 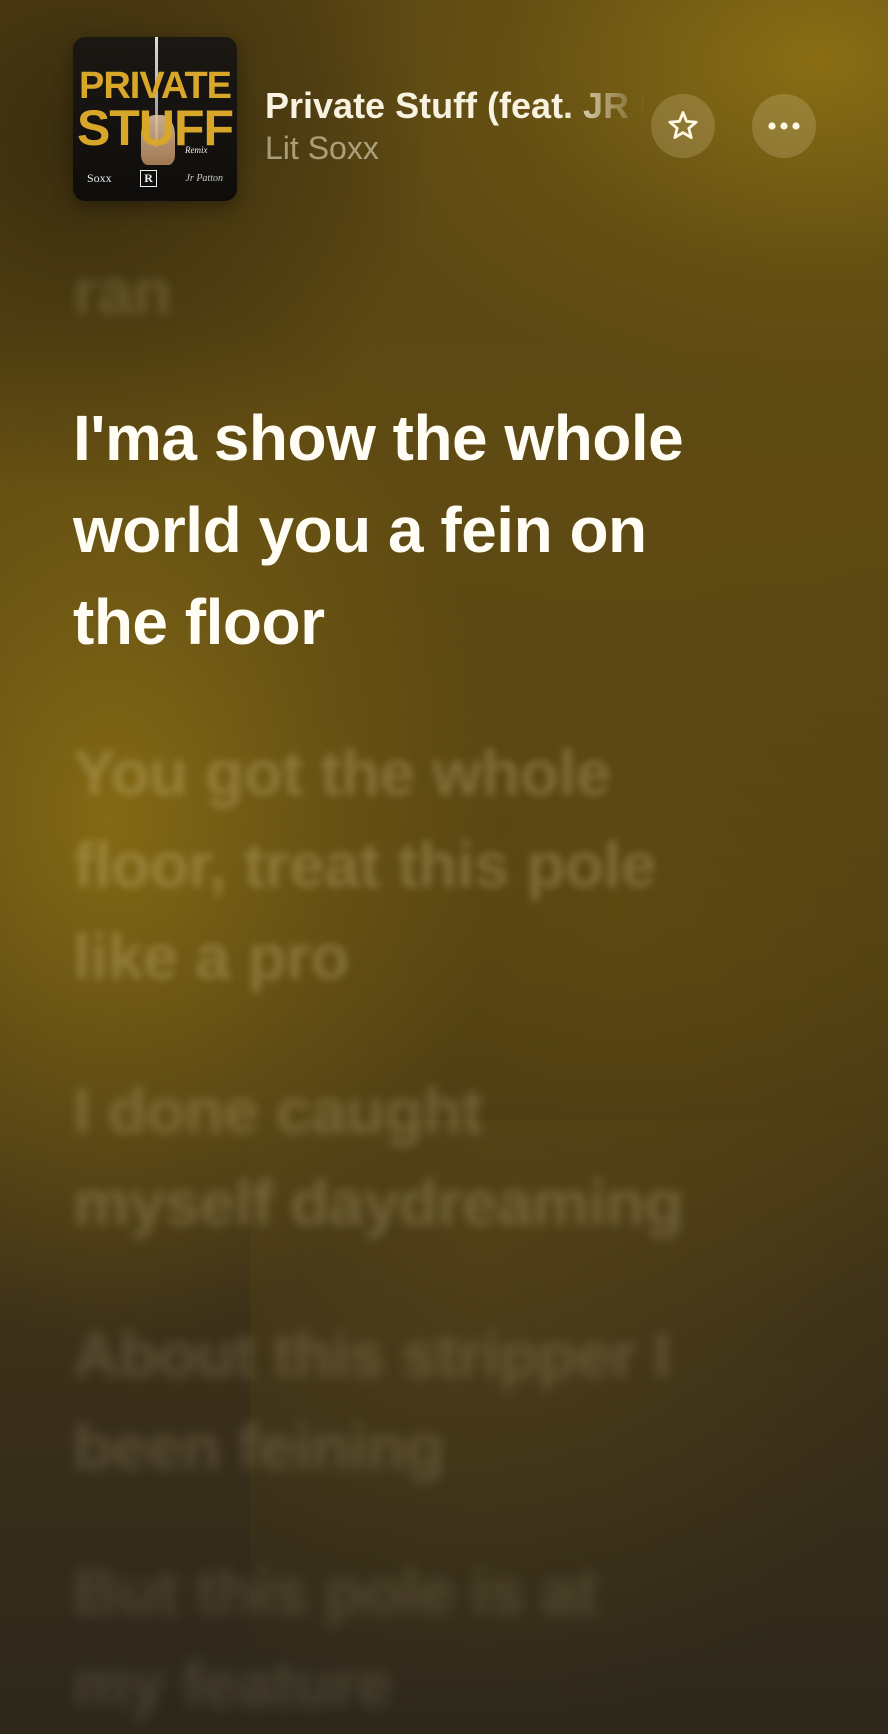 I want to click on ellipsis-icon, so click(x=784, y=126).